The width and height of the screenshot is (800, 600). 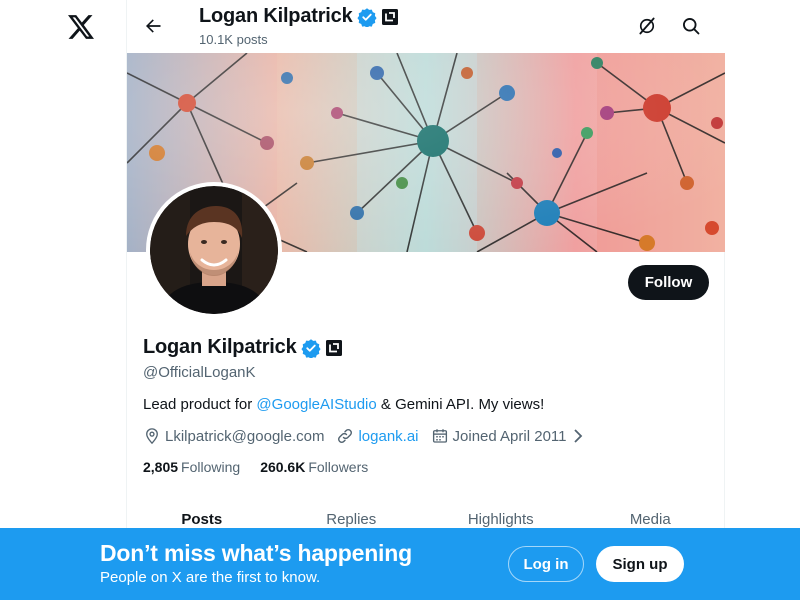 I want to click on location-item: Lkilpatrick@google.com, so click(x=233, y=436).